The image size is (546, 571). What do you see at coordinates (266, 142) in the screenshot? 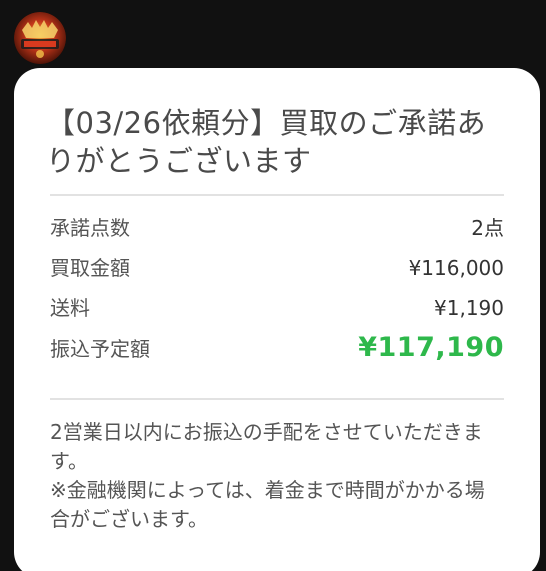
I see `message-title: 【03/26依頼分】買取のご承諾ありがとうございます` at bounding box center [266, 142].